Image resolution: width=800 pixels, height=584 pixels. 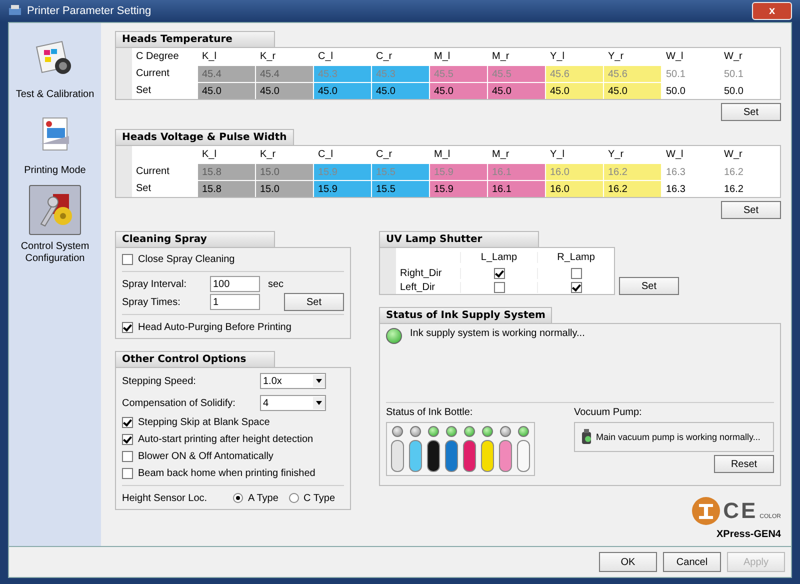 I want to click on section-label: Vocuum Pump:, so click(x=608, y=412).